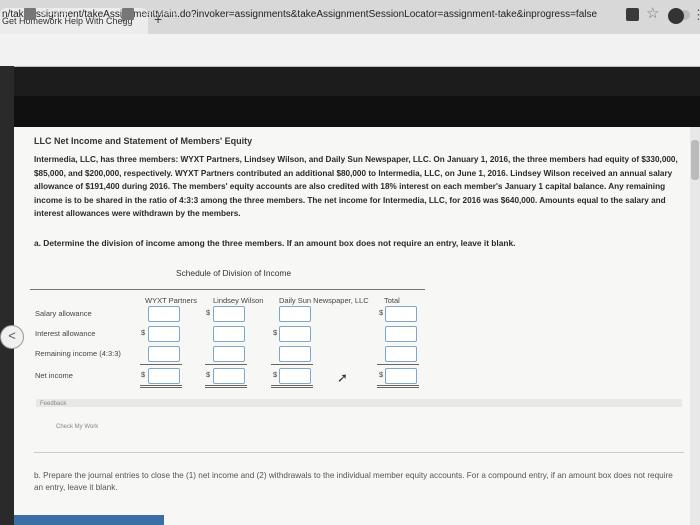 The width and height of the screenshot is (700, 525). I want to click on interest-wyxt-input, so click(164, 334).